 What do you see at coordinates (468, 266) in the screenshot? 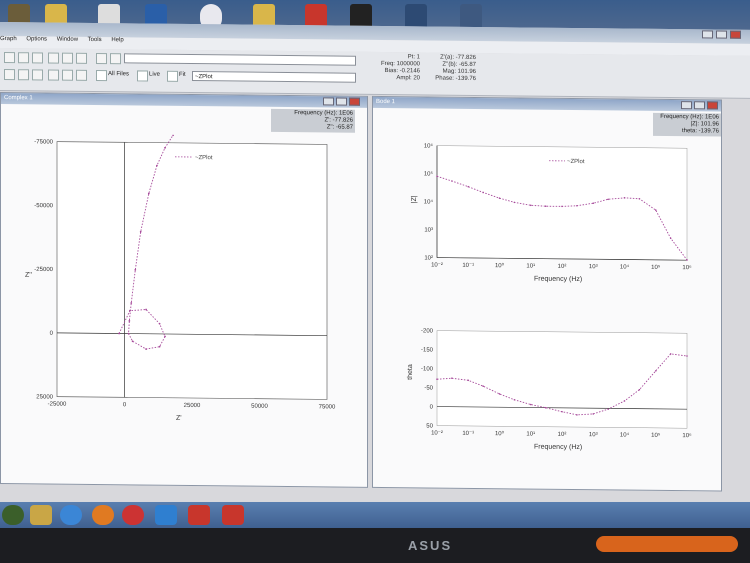
I see `x-tick-label: 10⁻¹` at bounding box center [468, 266].